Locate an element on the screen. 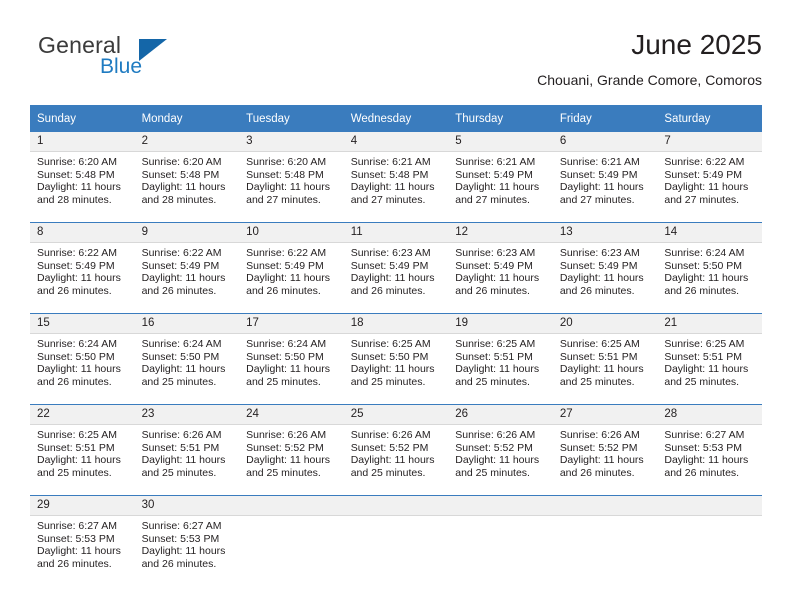  day-number: 4 is located at coordinates (396, 142).